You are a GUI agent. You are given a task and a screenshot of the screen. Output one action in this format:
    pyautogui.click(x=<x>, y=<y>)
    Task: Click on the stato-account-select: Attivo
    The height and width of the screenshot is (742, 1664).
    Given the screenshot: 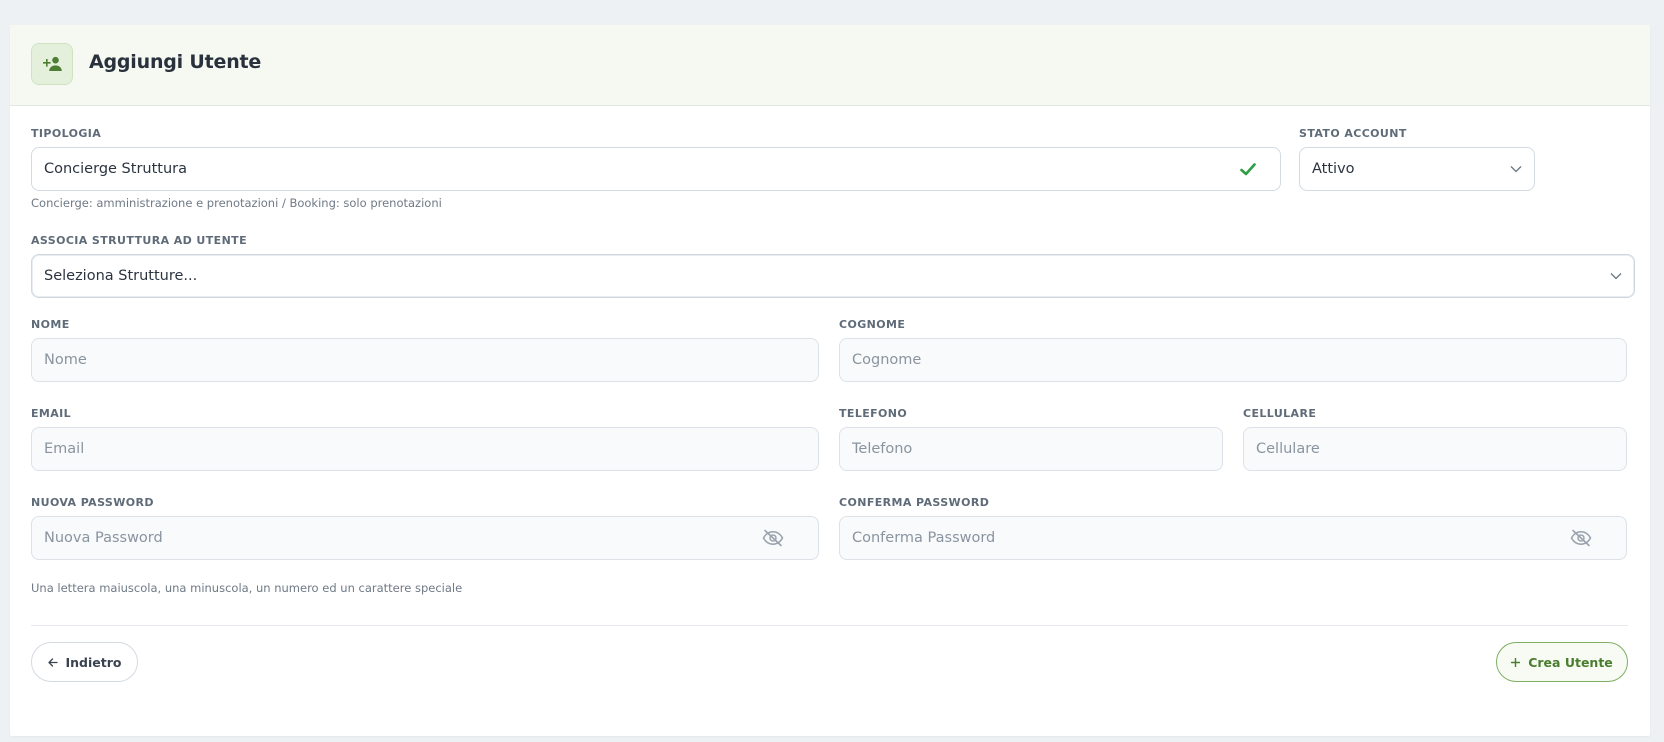 What is the action you would take?
    pyautogui.click(x=1417, y=169)
    